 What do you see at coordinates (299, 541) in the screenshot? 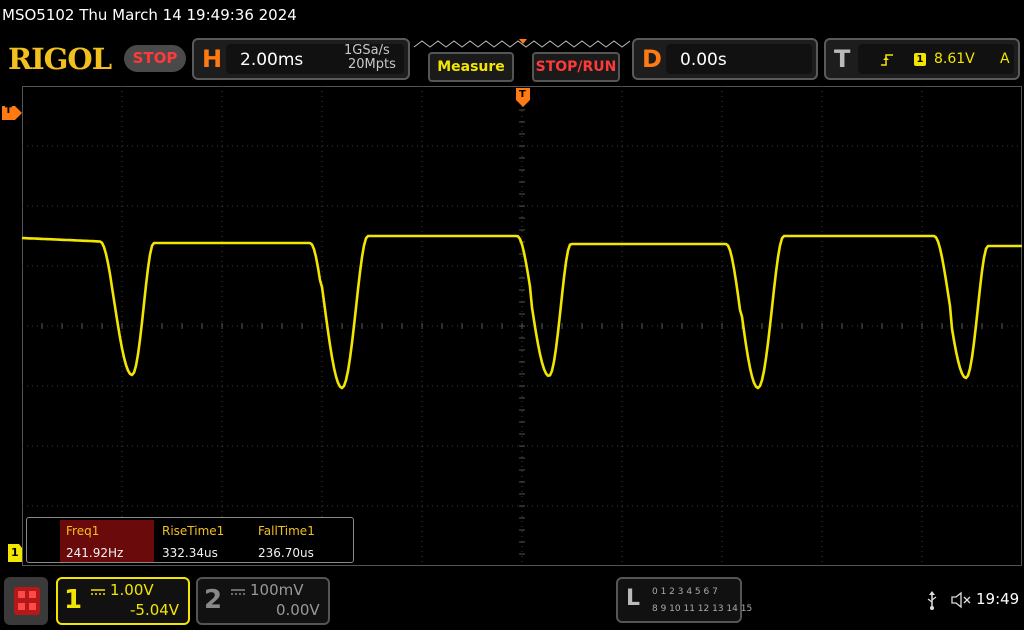
I see `measurement-falltime: FallTime1 236.70us` at bounding box center [299, 541].